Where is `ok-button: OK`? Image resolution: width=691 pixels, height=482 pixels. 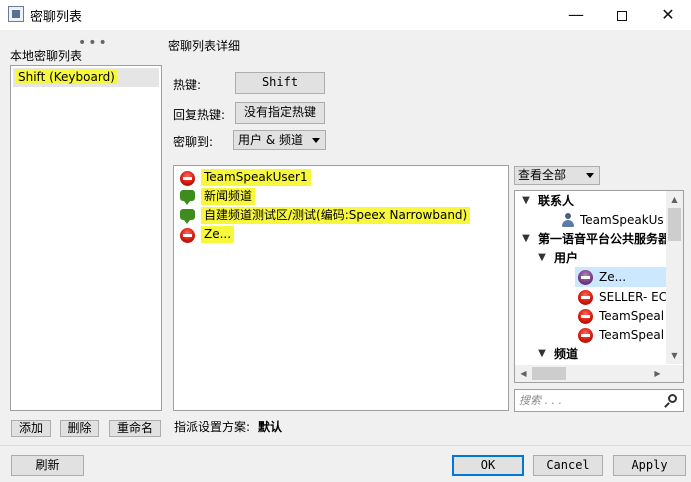
ok-button: OK is located at coordinates (488, 465).